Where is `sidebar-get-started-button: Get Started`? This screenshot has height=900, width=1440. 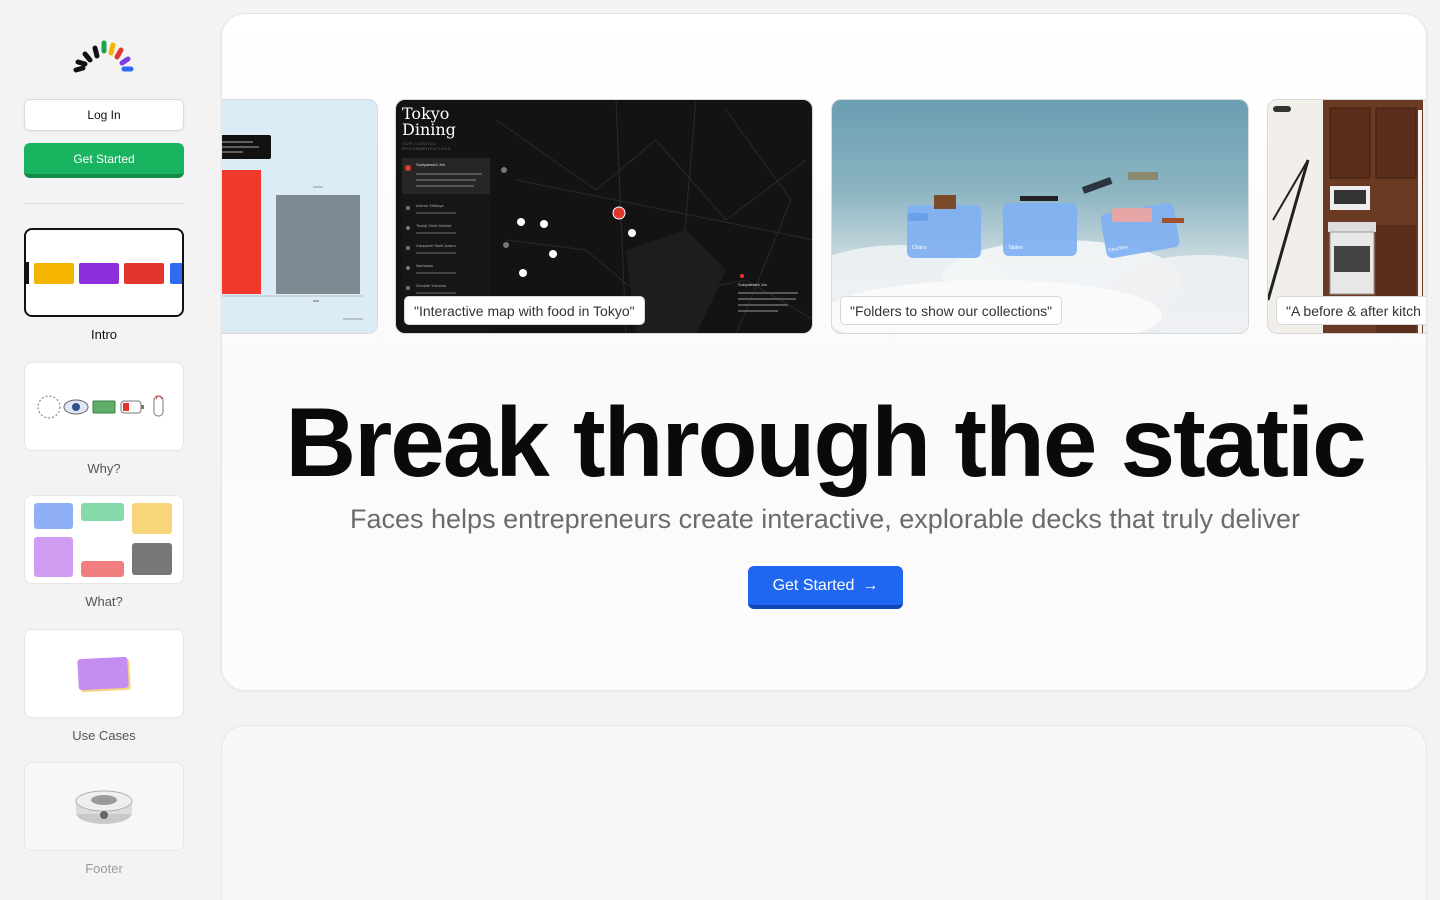
sidebar-get-started-button: Get Started is located at coordinates (104, 160).